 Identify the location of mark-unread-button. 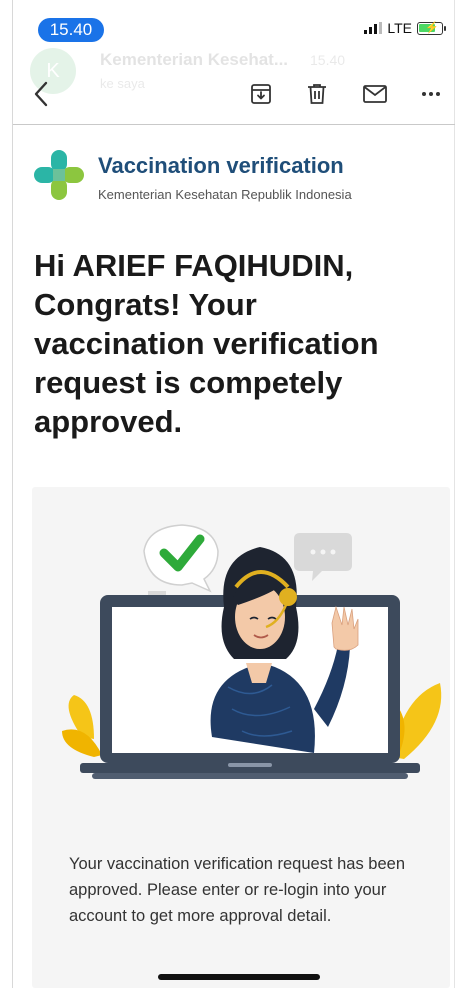
(375, 94).